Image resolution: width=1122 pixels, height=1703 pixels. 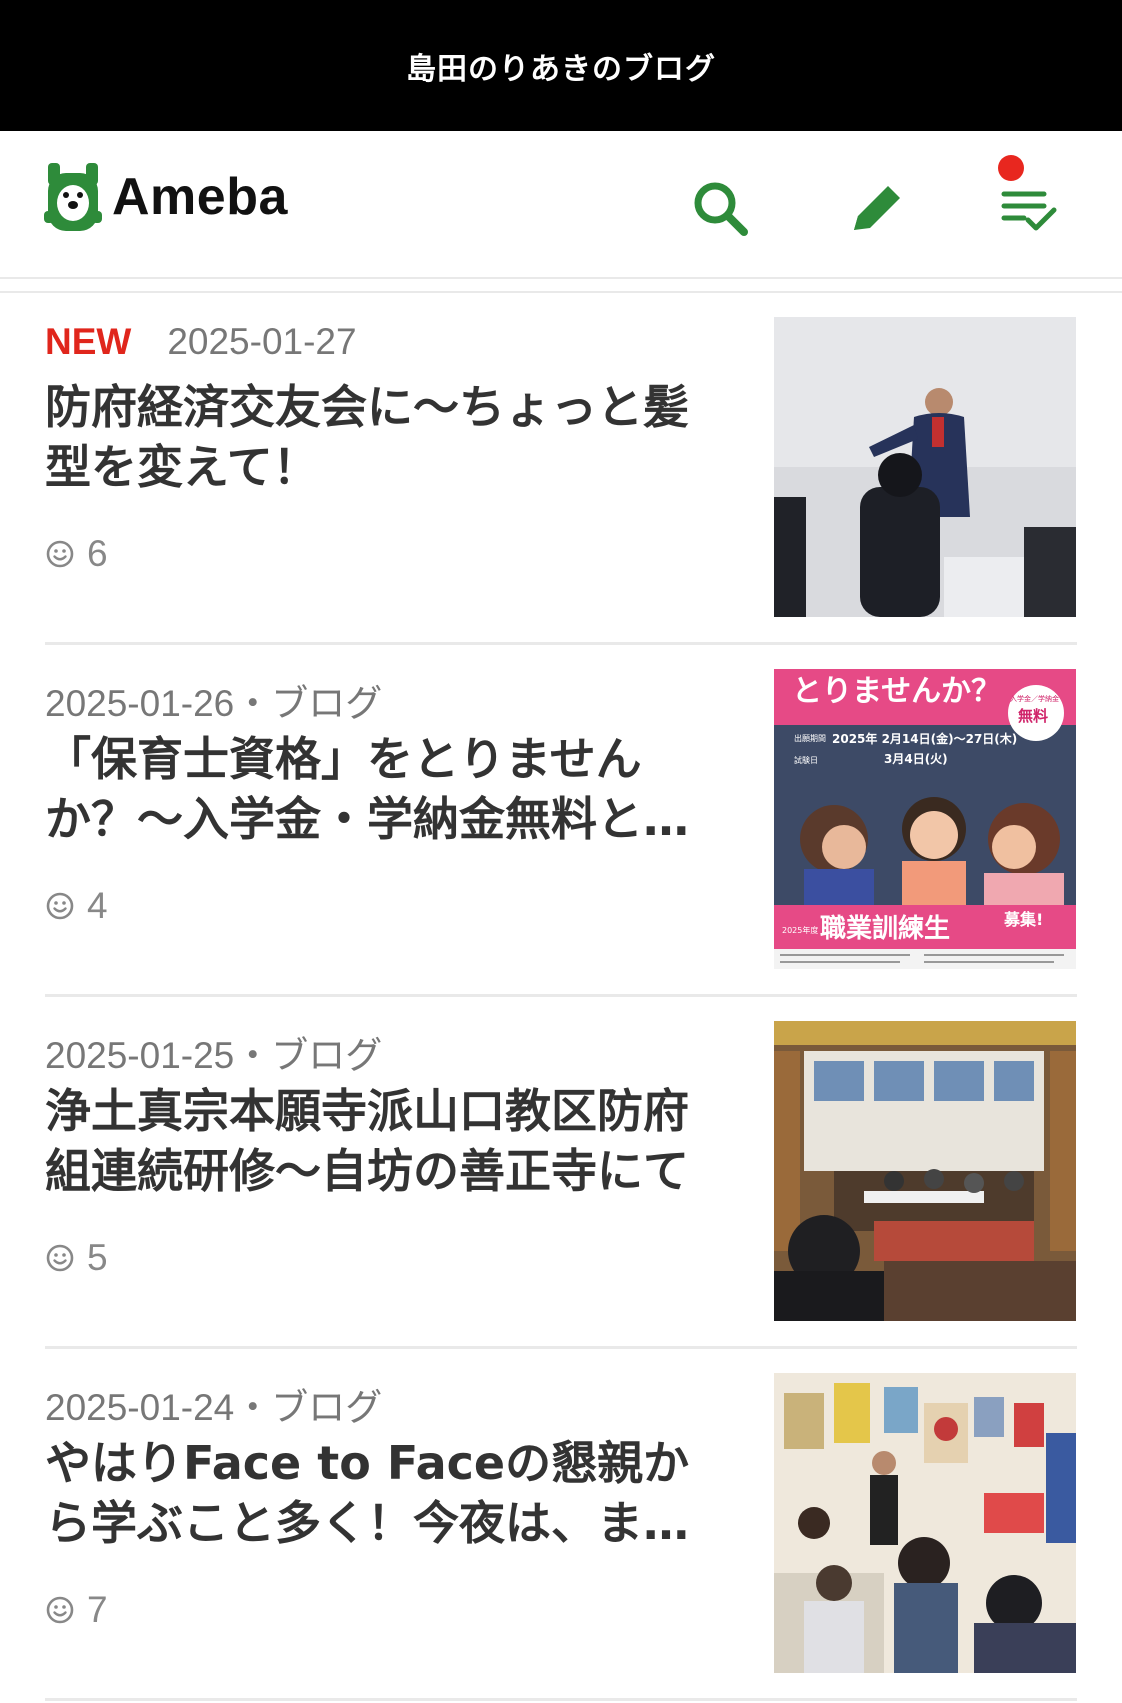 I want to click on flyer-date-1: 2025年 2月14日(金)〜27日(木), so click(x=924, y=738).